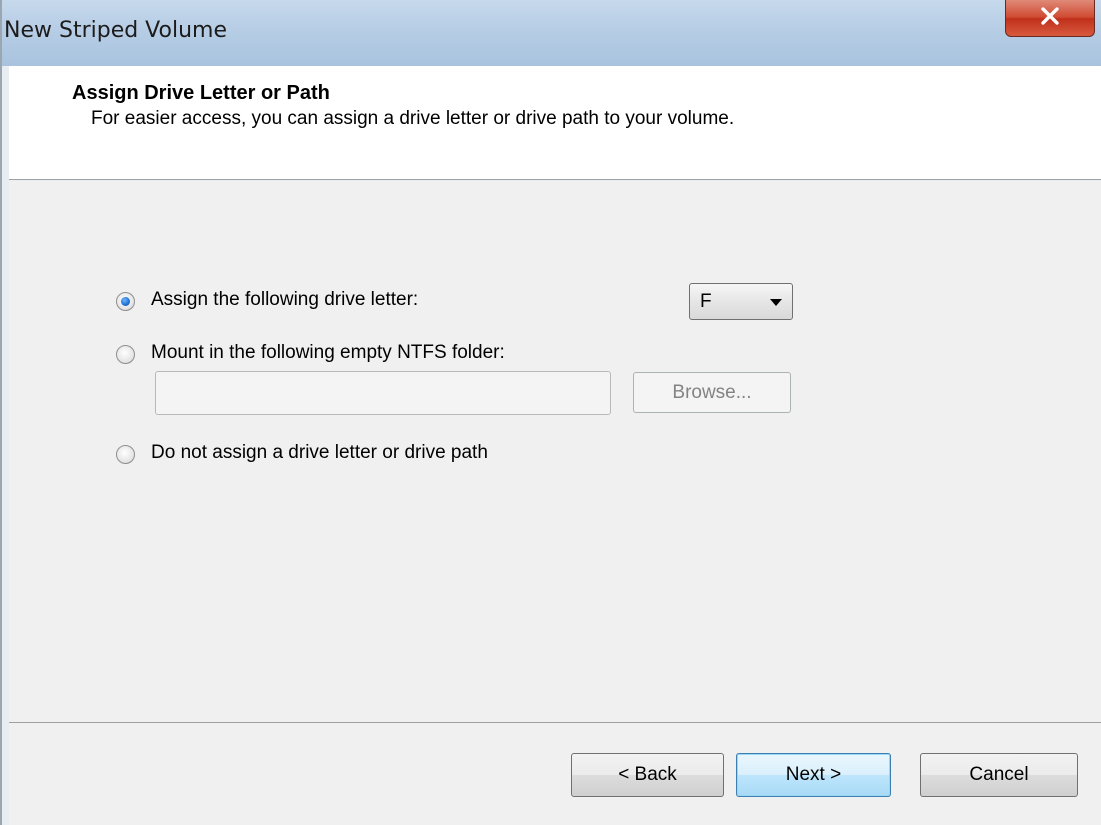 Image resolution: width=1101 pixels, height=825 pixels. What do you see at coordinates (125, 354) in the screenshot?
I see `mount-folder-radio` at bounding box center [125, 354].